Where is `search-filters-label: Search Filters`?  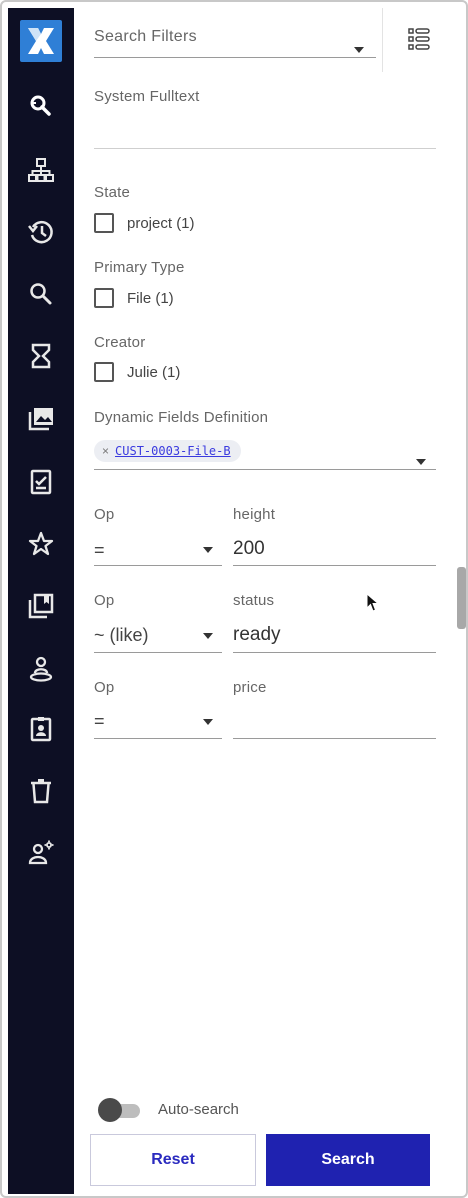
search-filters-label: Search Filters is located at coordinates (145, 36).